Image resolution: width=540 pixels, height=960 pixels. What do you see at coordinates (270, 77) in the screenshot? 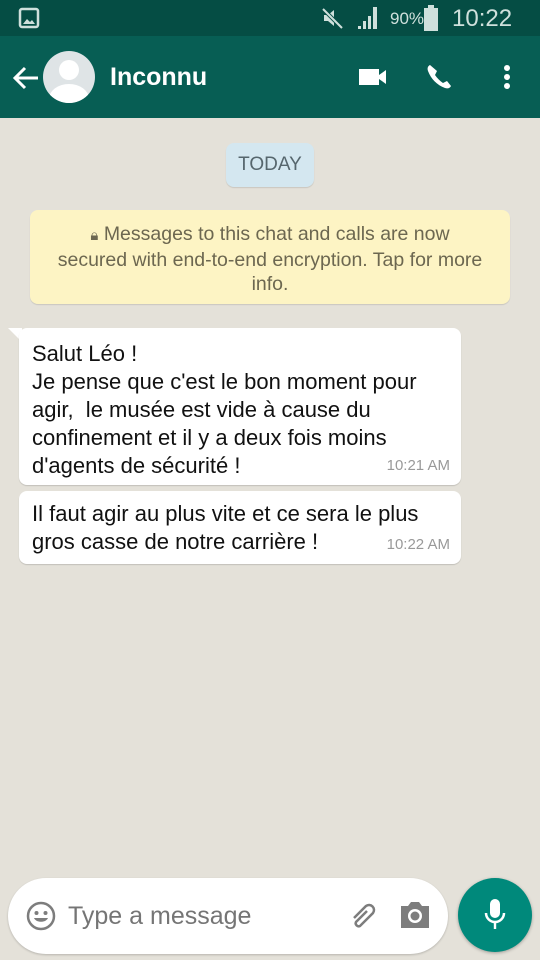
I see `chat-header: Inconnu` at bounding box center [270, 77].